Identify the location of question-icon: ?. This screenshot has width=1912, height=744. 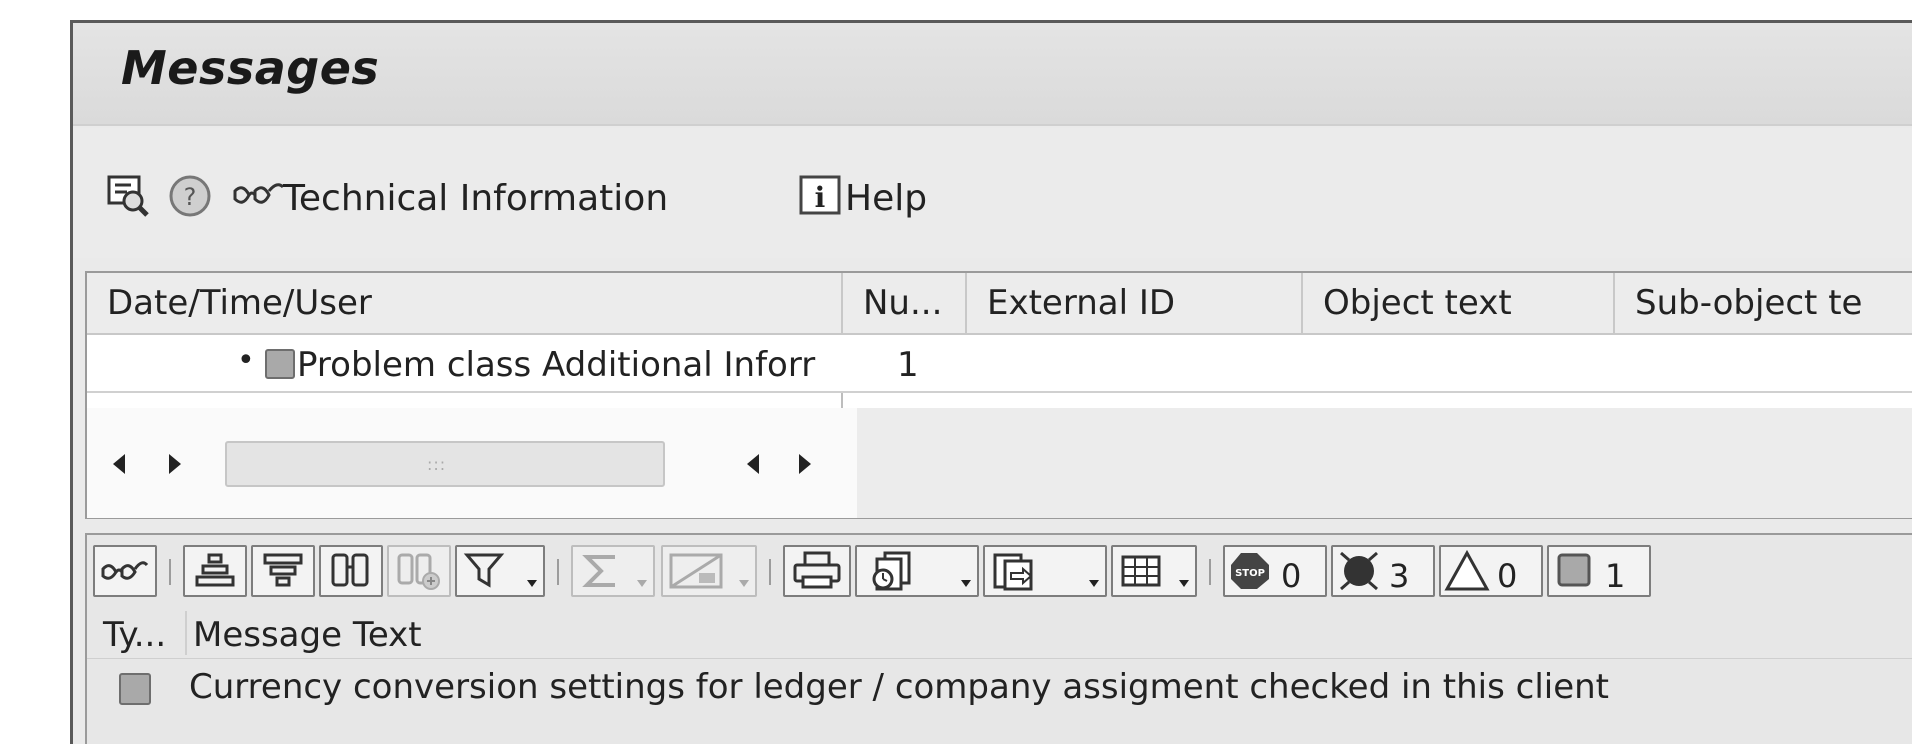
(190, 196).